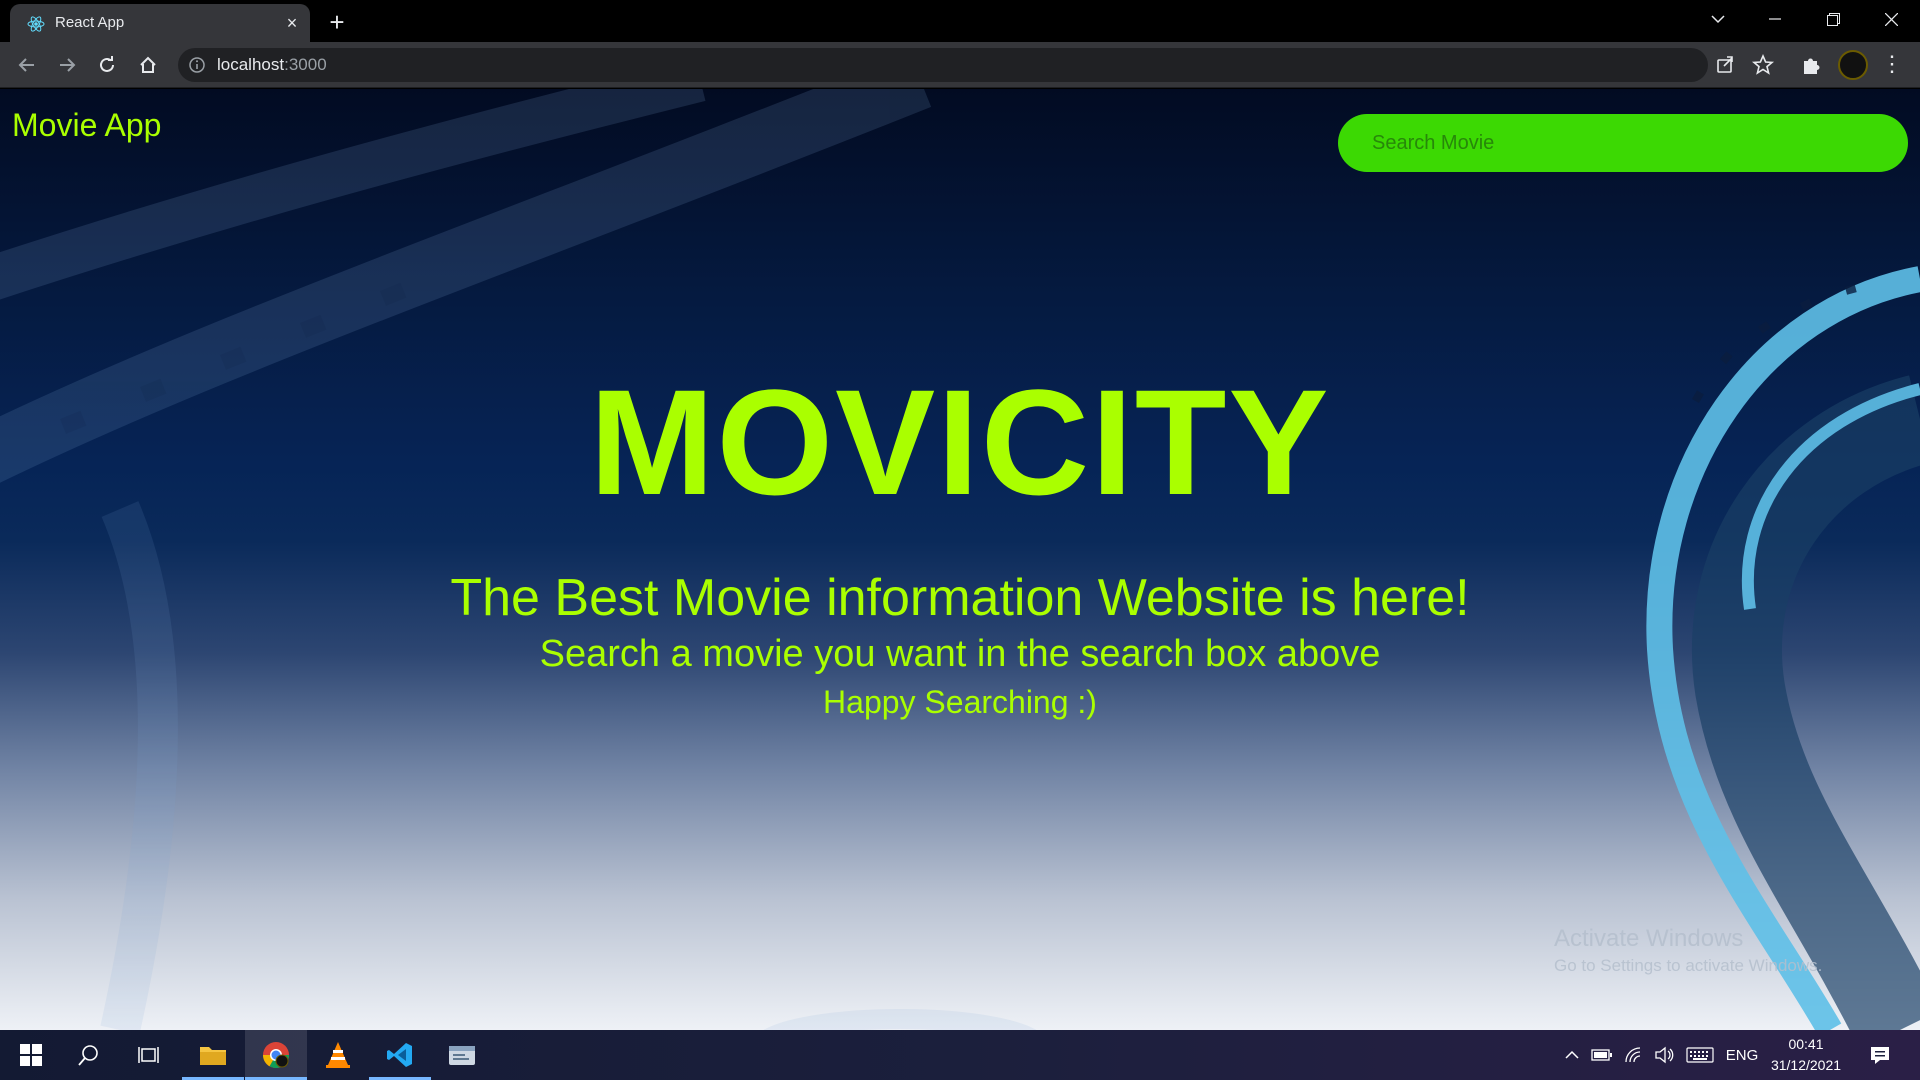 The width and height of the screenshot is (1920, 1080). I want to click on taskbar-clock: 00:41 31/12/2021, so click(1806, 1055).